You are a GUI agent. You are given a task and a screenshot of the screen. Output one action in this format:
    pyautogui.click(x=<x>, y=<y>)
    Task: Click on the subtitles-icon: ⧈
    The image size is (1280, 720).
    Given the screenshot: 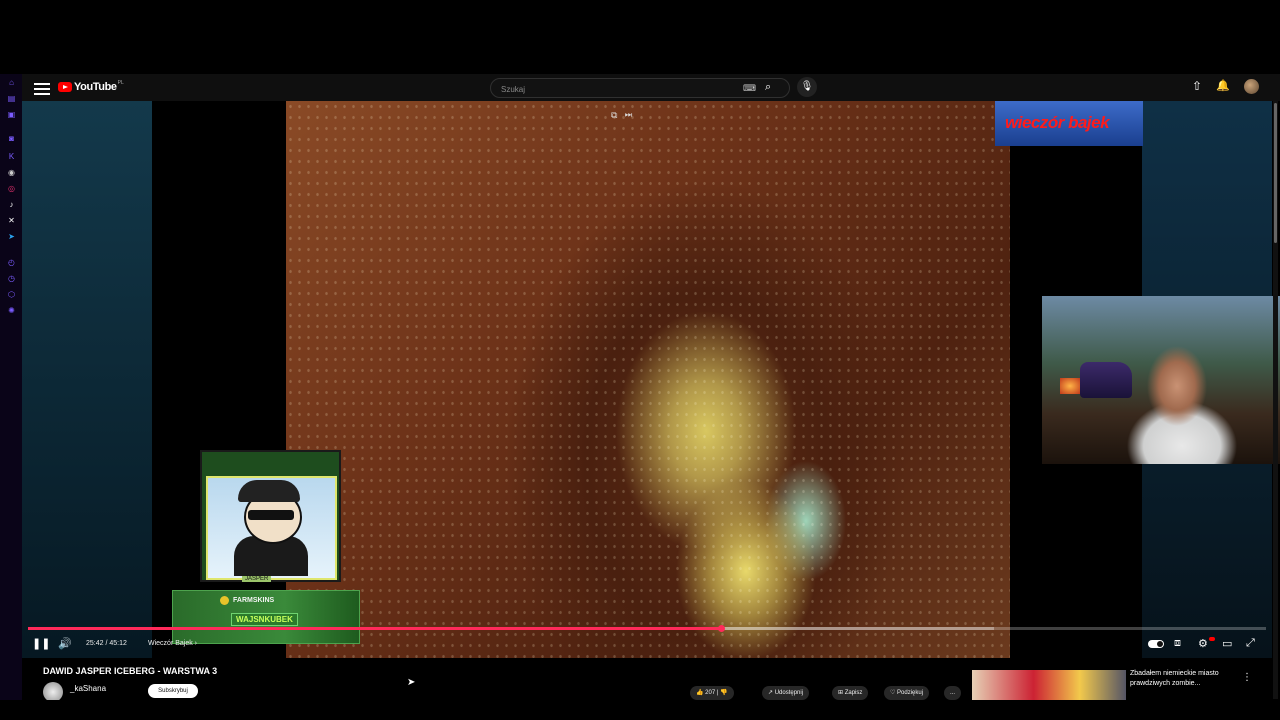 What is the action you would take?
    pyautogui.click(x=1177, y=643)
    